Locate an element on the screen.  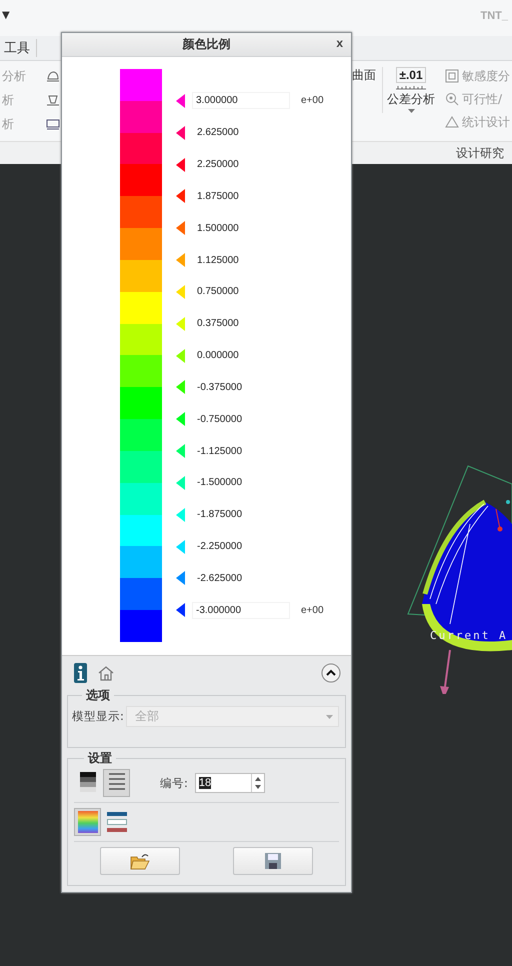
tick-label: 1.125000 is located at coordinates (217, 260).